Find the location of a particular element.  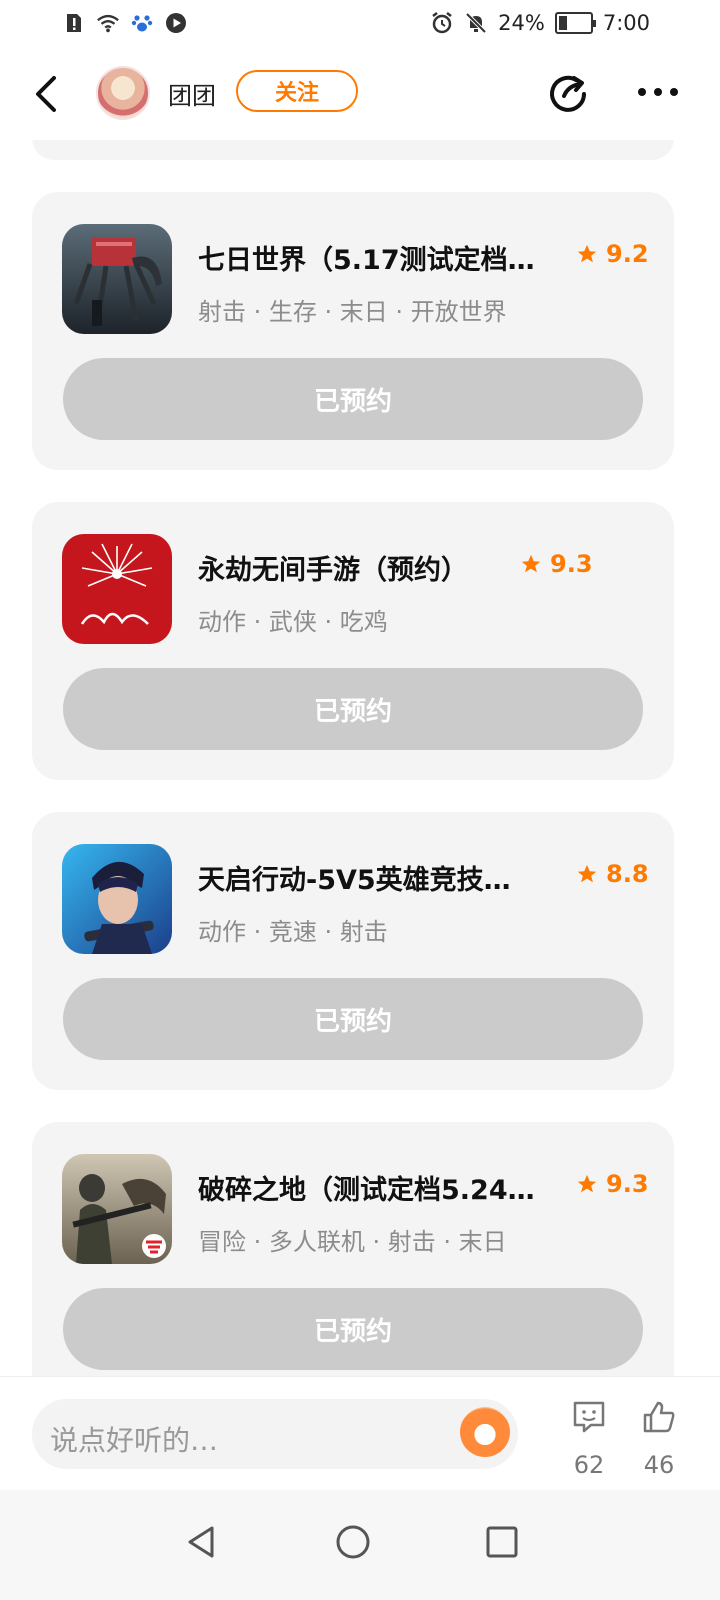

system-navigation-bar is located at coordinates (360, 1545).